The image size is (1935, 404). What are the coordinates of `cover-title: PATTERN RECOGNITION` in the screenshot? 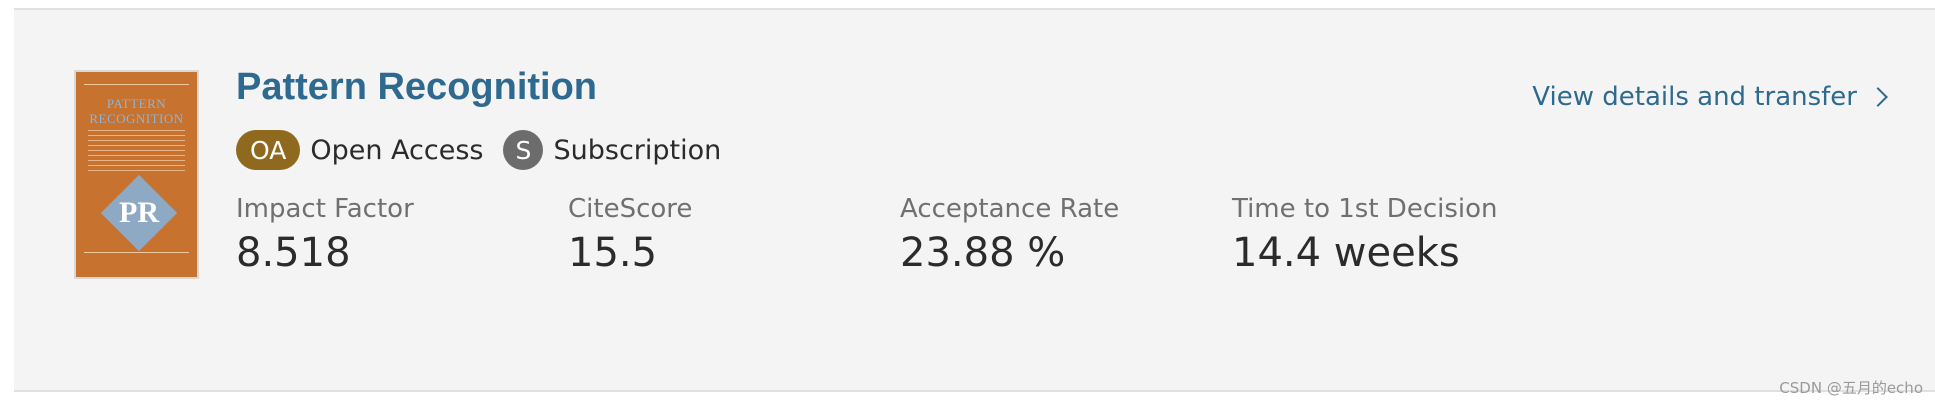 It's located at (136, 111).